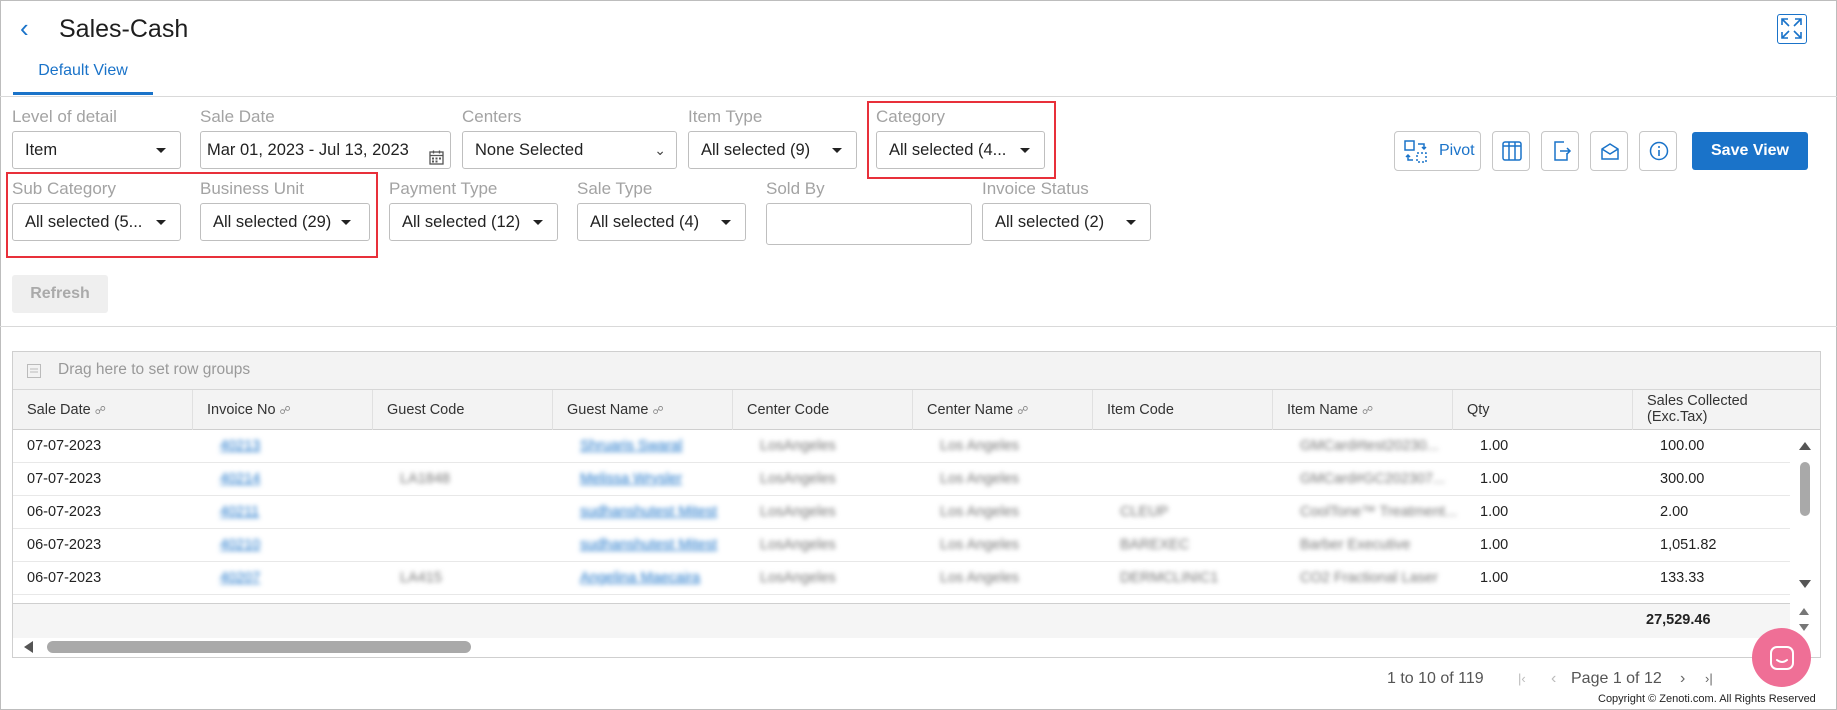  I want to click on col-header-center-name: Center Name ☍, so click(1003, 410).